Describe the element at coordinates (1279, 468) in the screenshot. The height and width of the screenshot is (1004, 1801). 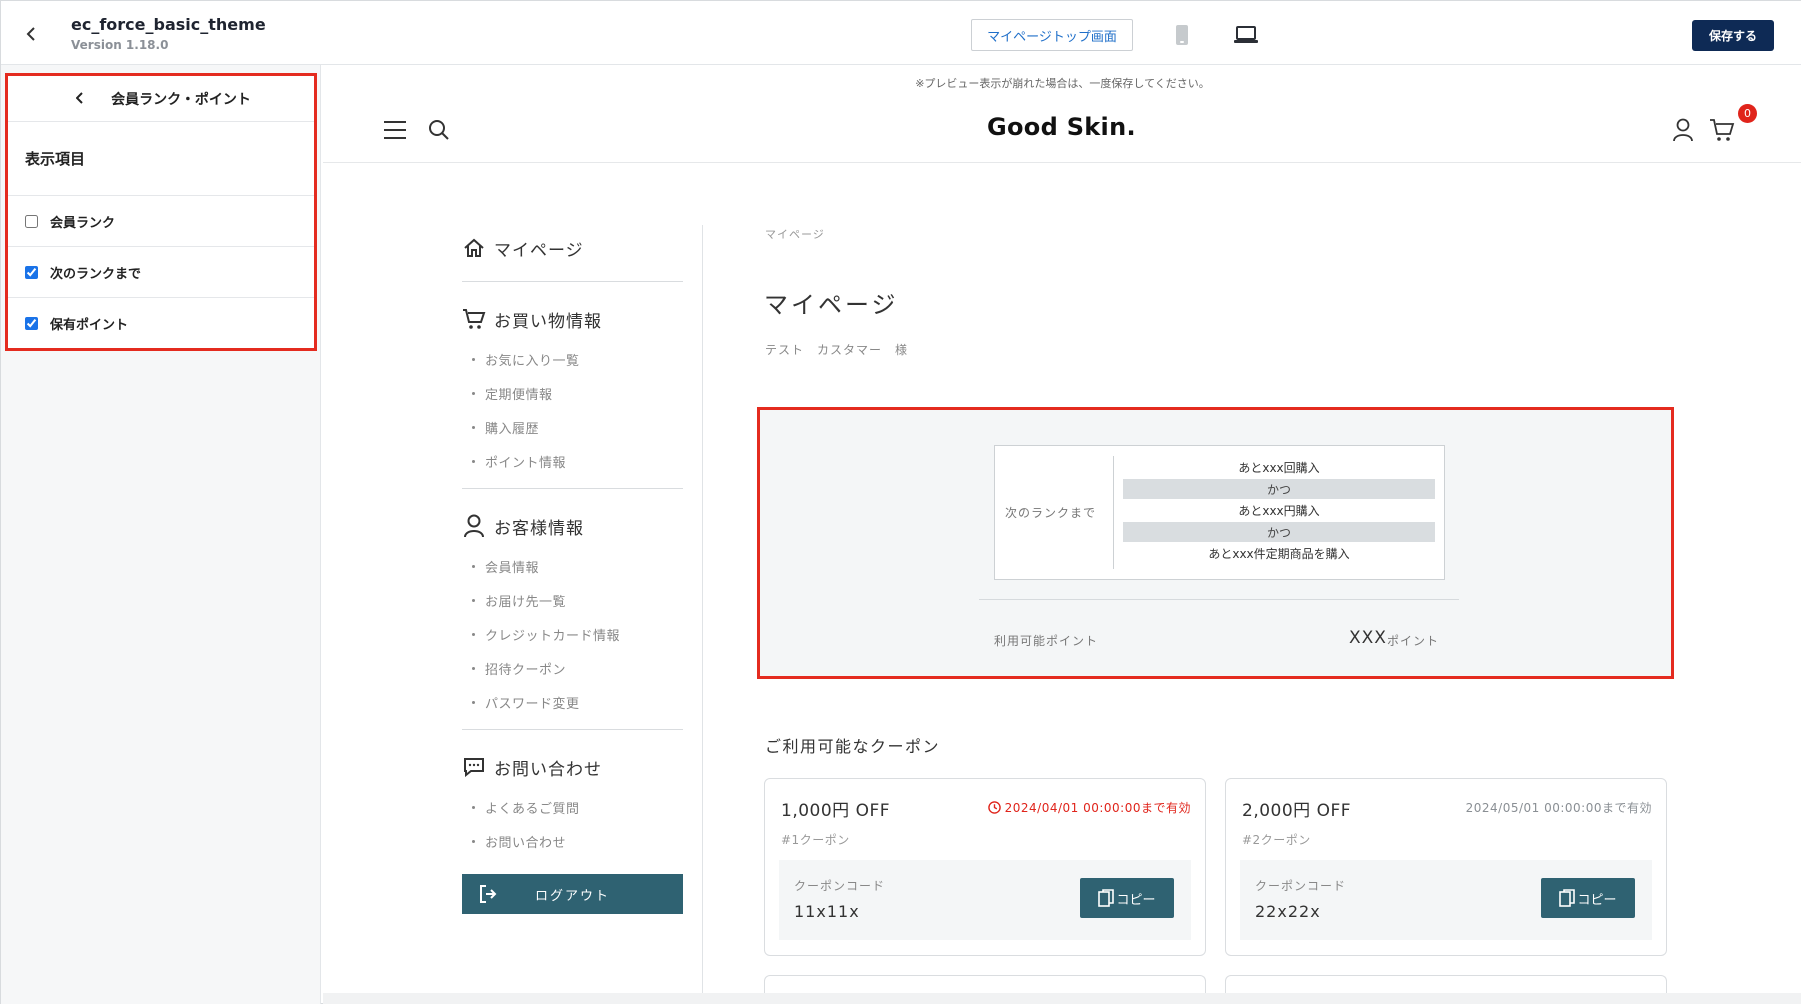
I see `rank-condition: あとxxx回購入` at that location.